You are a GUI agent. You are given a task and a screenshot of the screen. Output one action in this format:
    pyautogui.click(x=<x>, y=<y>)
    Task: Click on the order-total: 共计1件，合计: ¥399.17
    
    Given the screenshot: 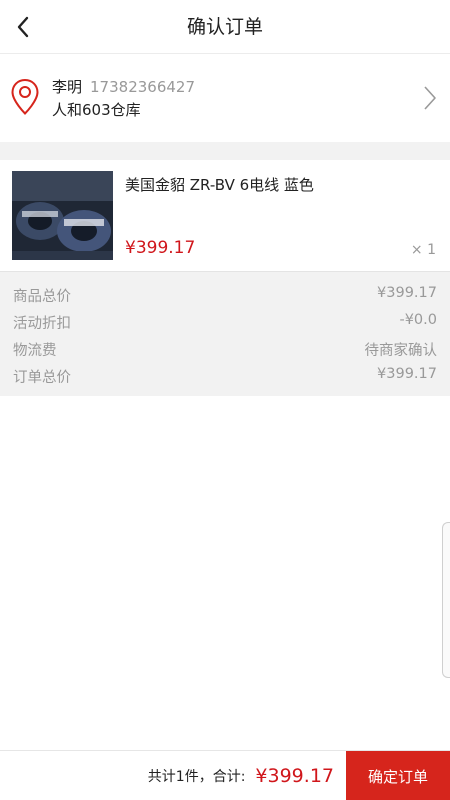 What is the action you would take?
    pyautogui.click(x=241, y=775)
    